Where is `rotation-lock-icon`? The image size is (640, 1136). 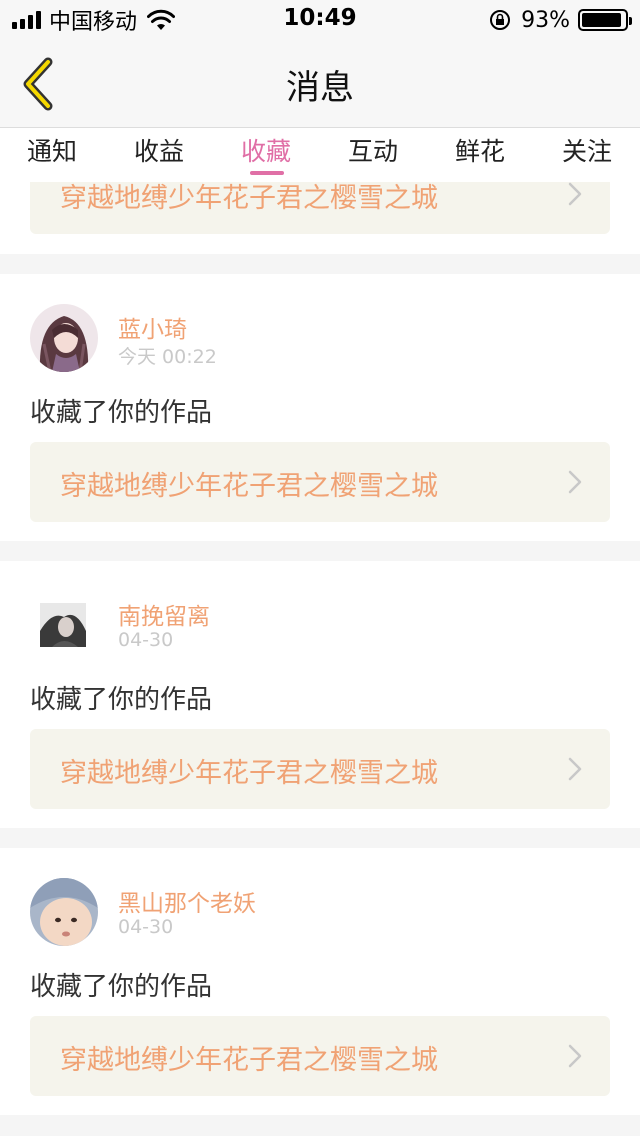 rotation-lock-icon is located at coordinates (500, 20).